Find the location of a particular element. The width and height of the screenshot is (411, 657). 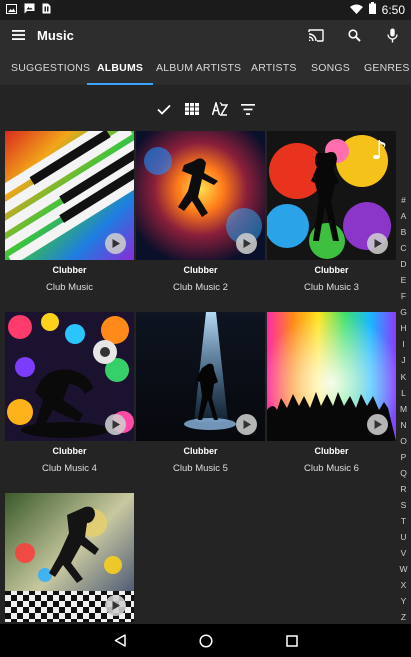

alphabet-letter: Q is located at coordinates (403, 473).